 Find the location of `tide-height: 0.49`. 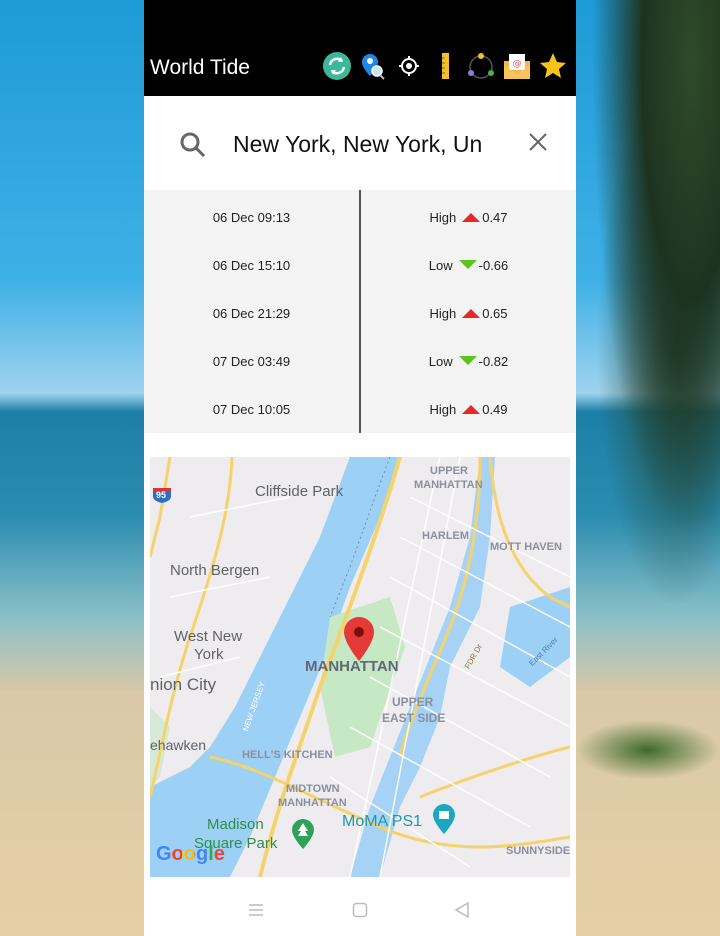

tide-height: 0.49 is located at coordinates (495, 409).